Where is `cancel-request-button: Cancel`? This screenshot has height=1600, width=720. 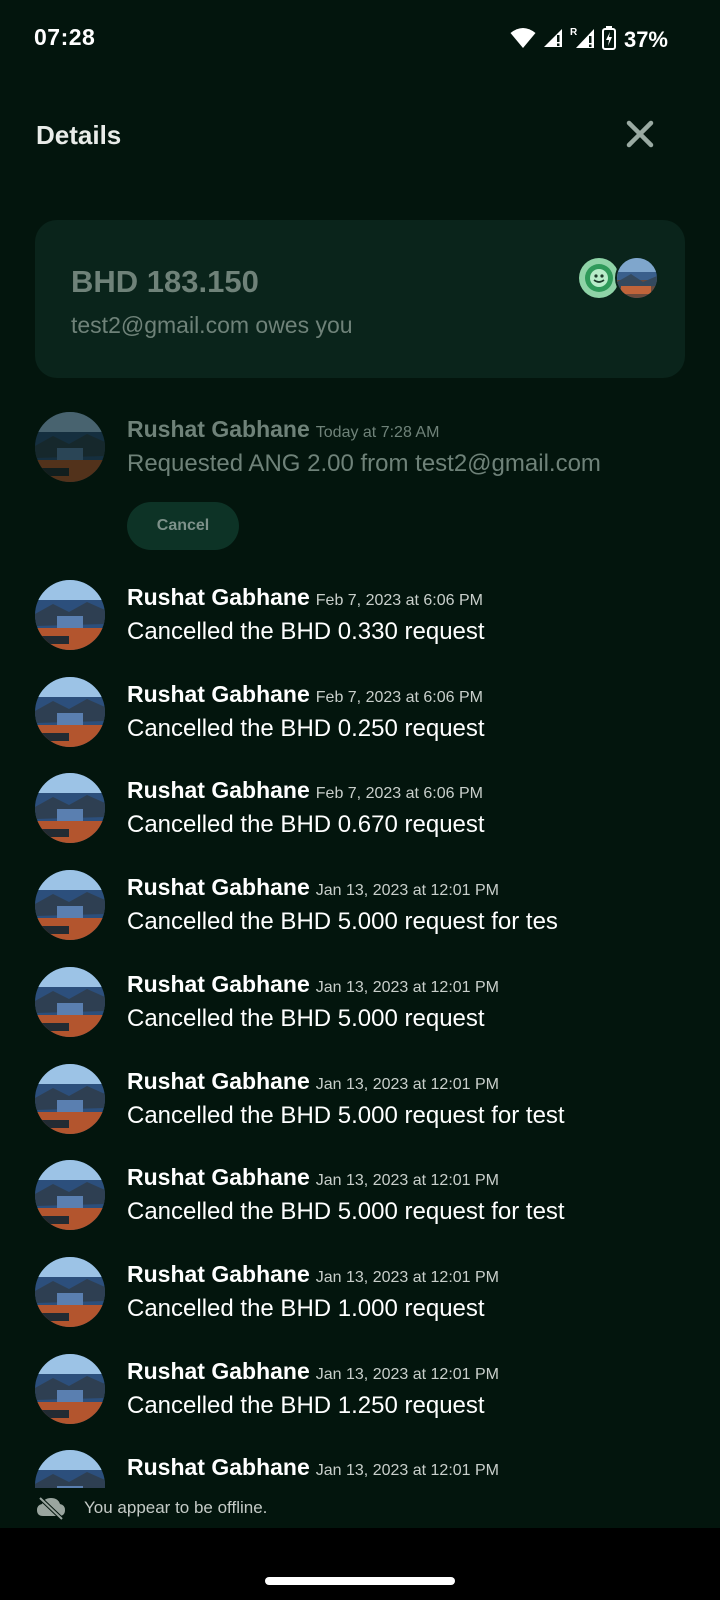
cancel-request-button: Cancel is located at coordinates (183, 526).